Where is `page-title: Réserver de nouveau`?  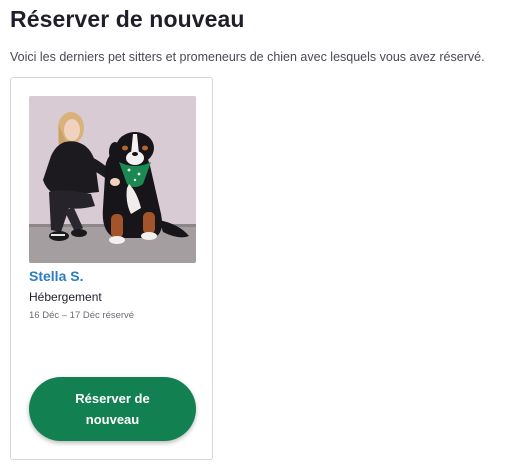
page-title: Réserver de nouveau is located at coordinates (127, 19).